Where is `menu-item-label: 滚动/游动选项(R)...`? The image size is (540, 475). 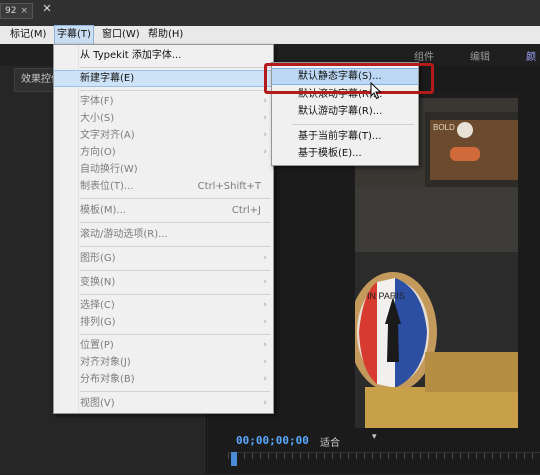
menu-item-label: 滚动/游动选项(R)... is located at coordinates (124, 234).